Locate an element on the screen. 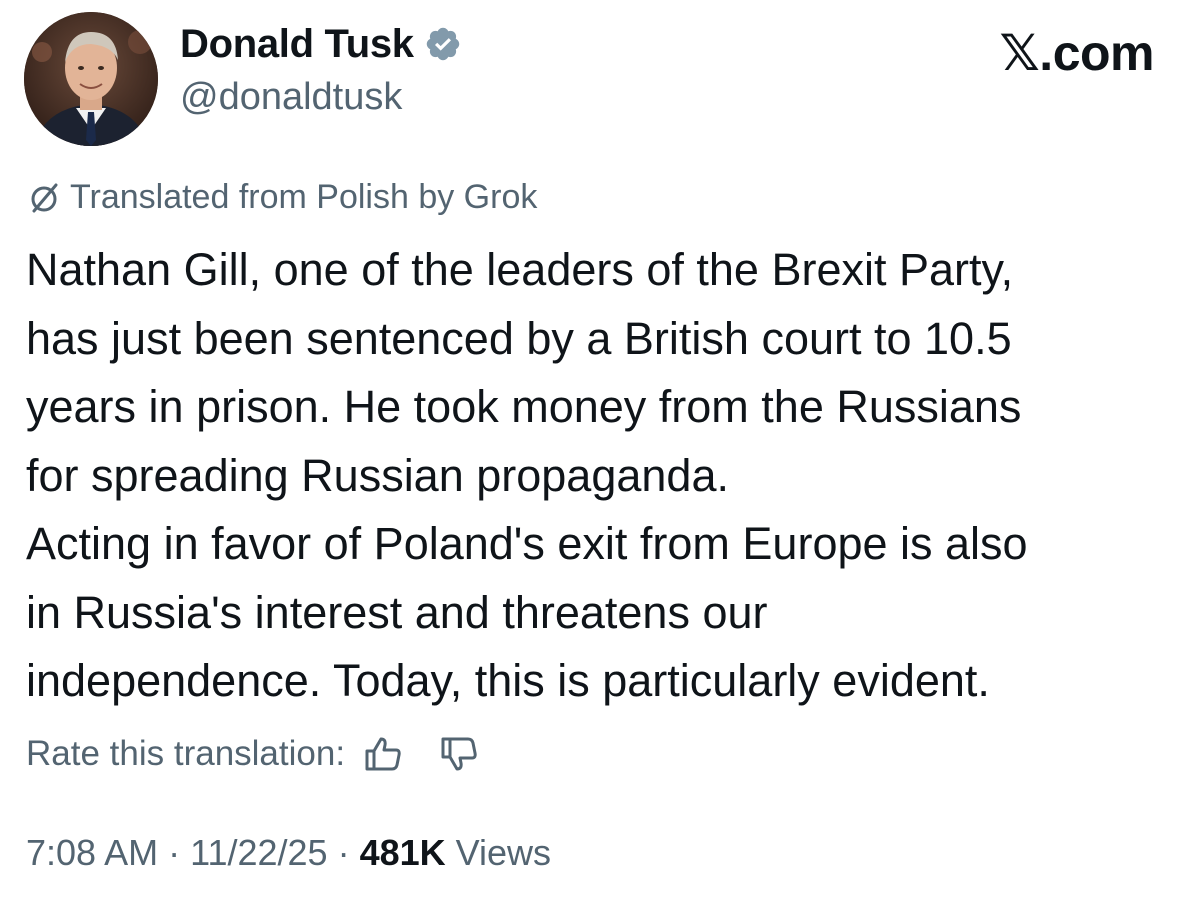 This screenshot has height=911, width=1200. verified-badge-icon is located at coordinates (443, 44).